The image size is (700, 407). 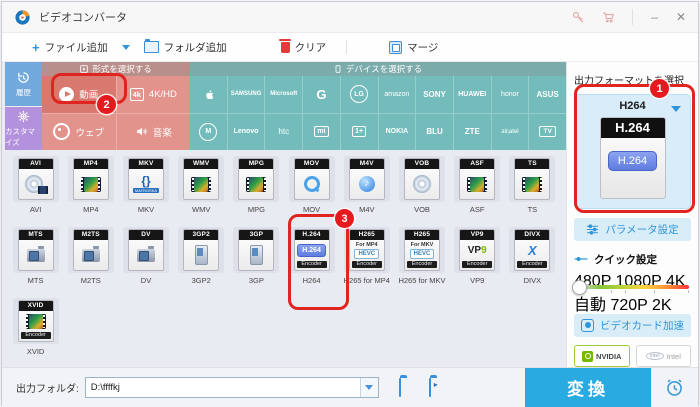 What do you see at coordinates (201, 189) in the screenshot?
I see `format-wmv: WMV WMV` at bounding box center [201, 189].